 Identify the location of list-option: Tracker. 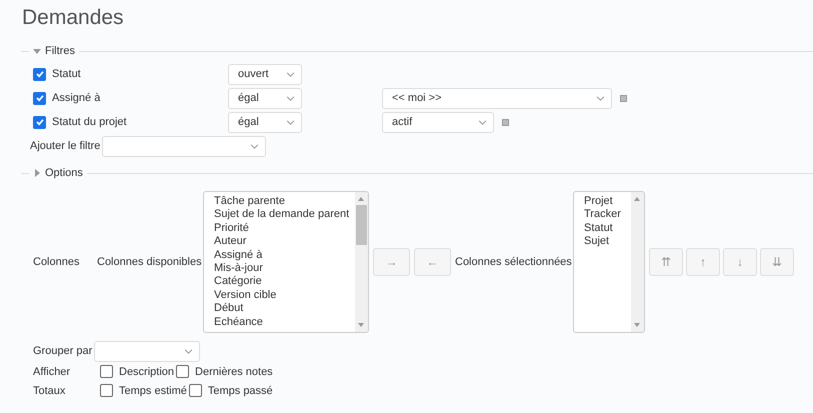
(607, 215).